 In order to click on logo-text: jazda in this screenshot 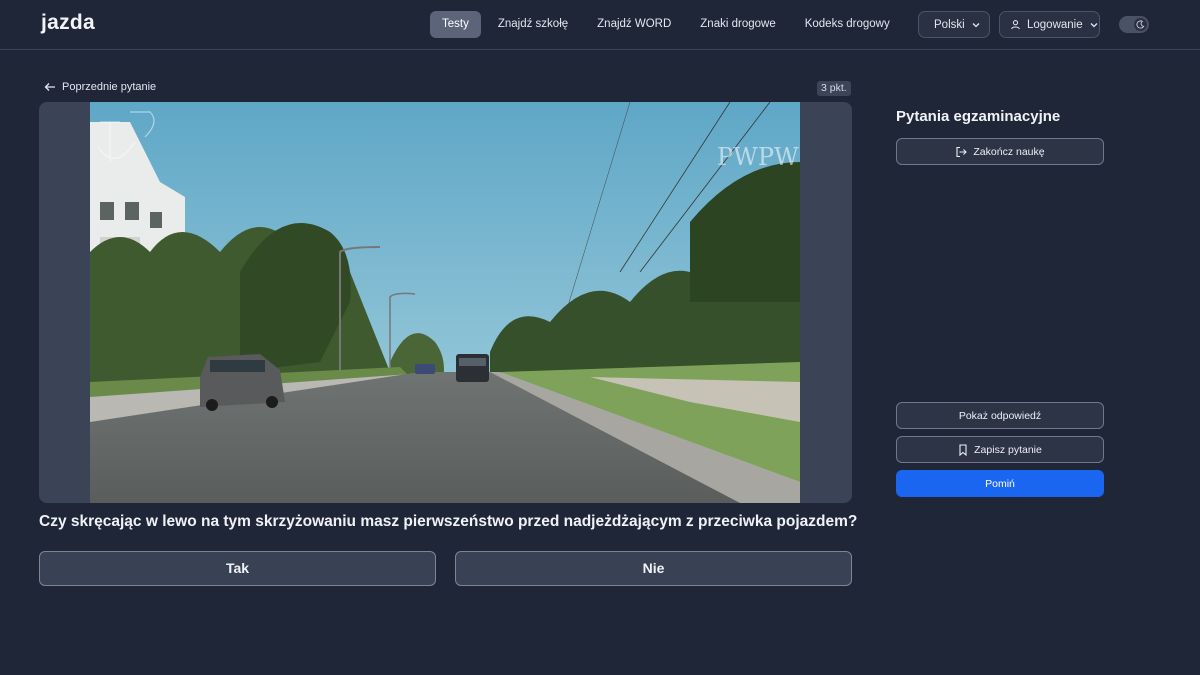, I will do `click(68, 22)`.